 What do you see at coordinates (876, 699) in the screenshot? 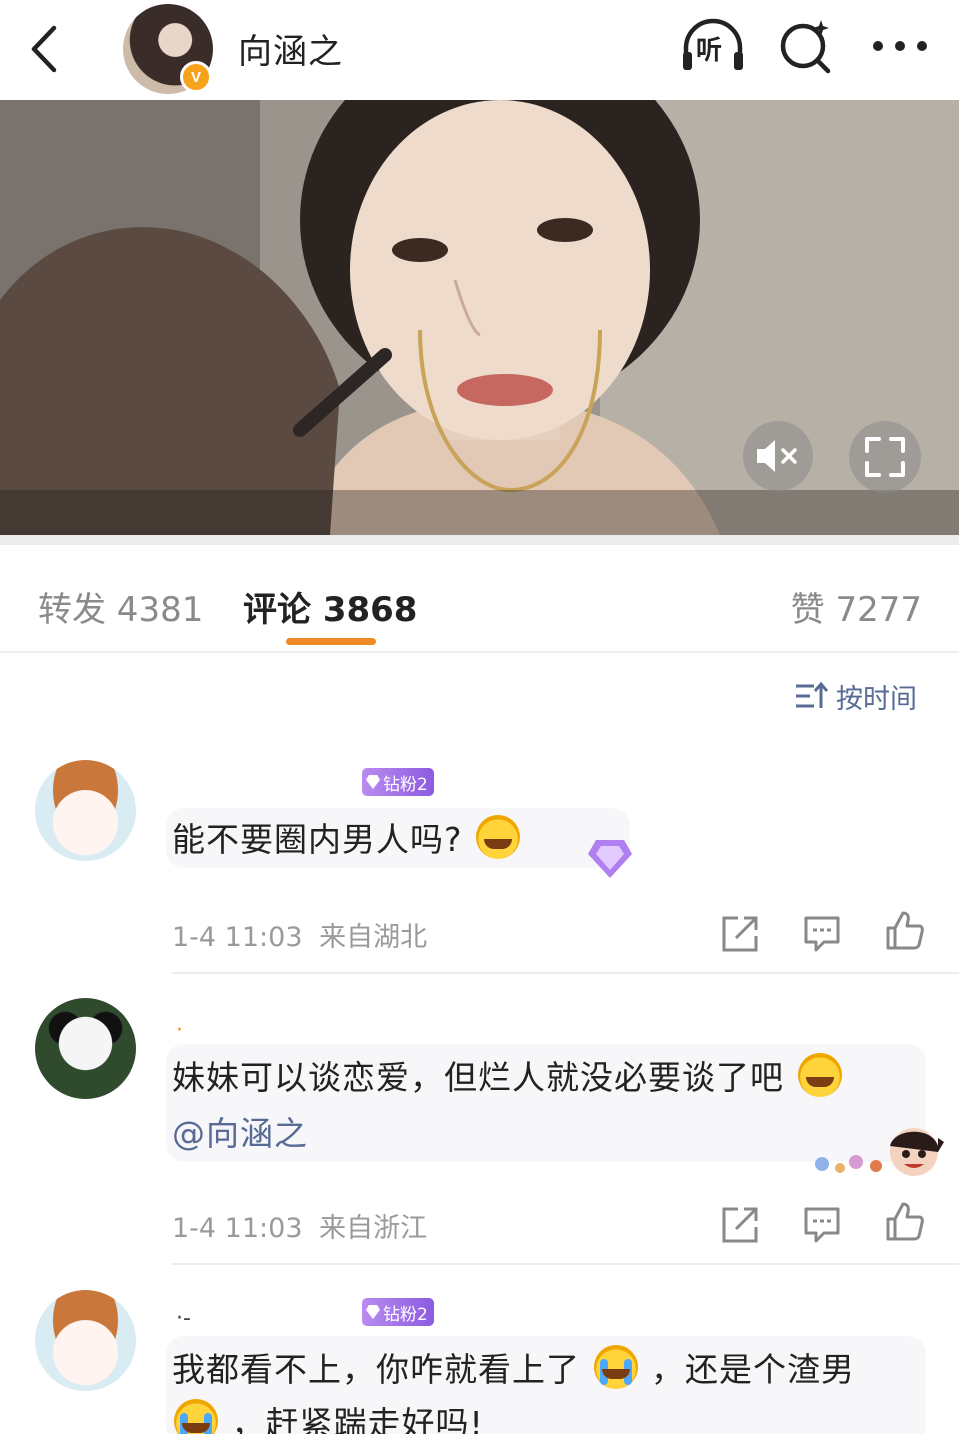
I see `sort-label: 按时间` at bounding box center [876, 699].